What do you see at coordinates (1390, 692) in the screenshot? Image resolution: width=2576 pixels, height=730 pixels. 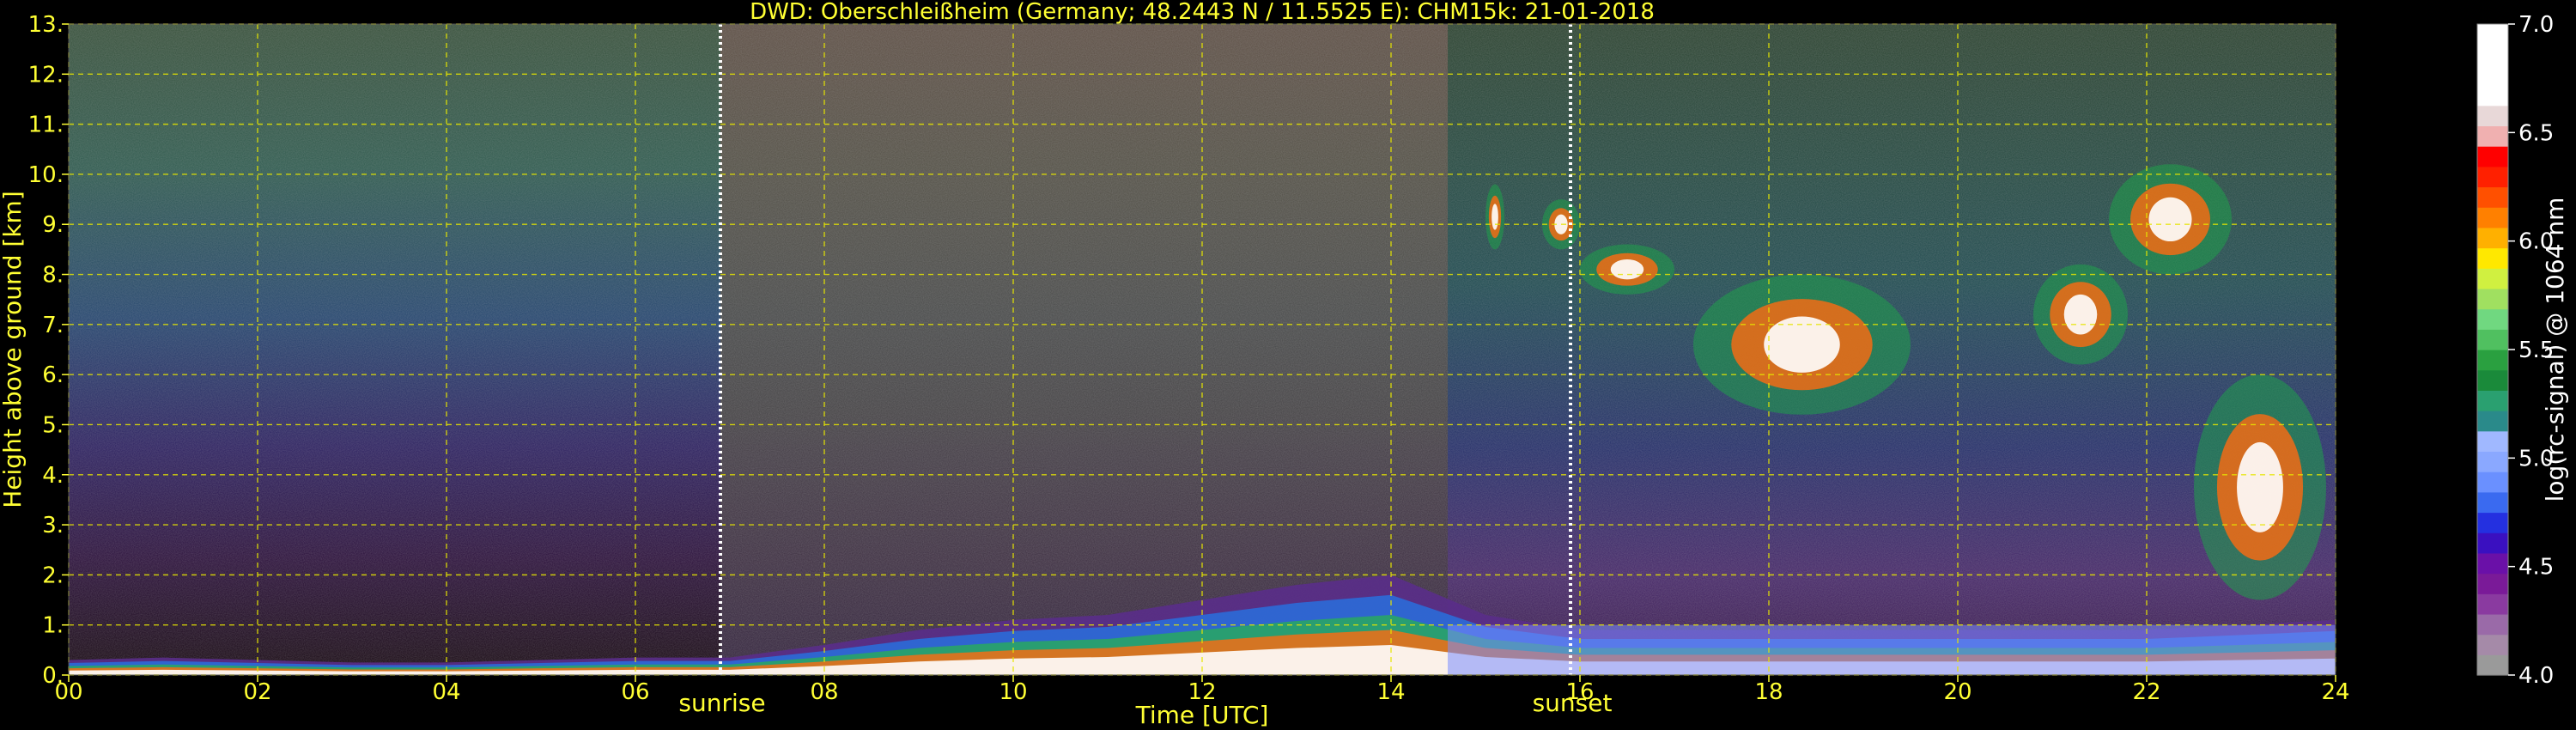 I see `x-tick-label: 14` at bounding box center [1390, 692].